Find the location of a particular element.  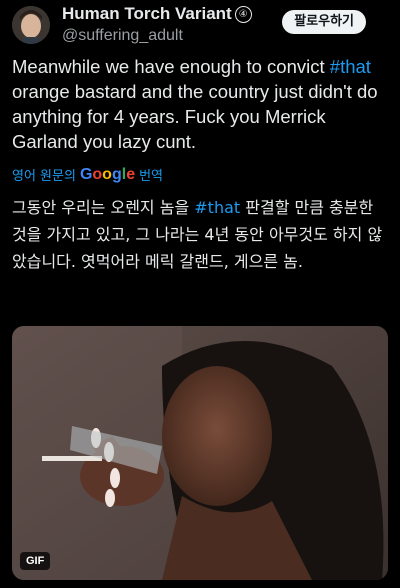

display-name: Human Torch Variant ④ is located at coordinates (157, 14).